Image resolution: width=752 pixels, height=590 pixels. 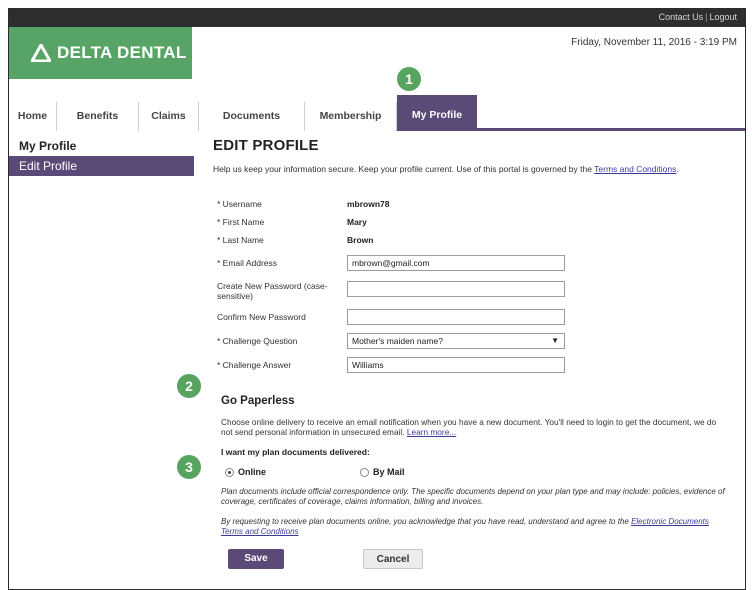 I want to click on top-utility-bar: Contact Us | Logout, so click(x=377, y=18).